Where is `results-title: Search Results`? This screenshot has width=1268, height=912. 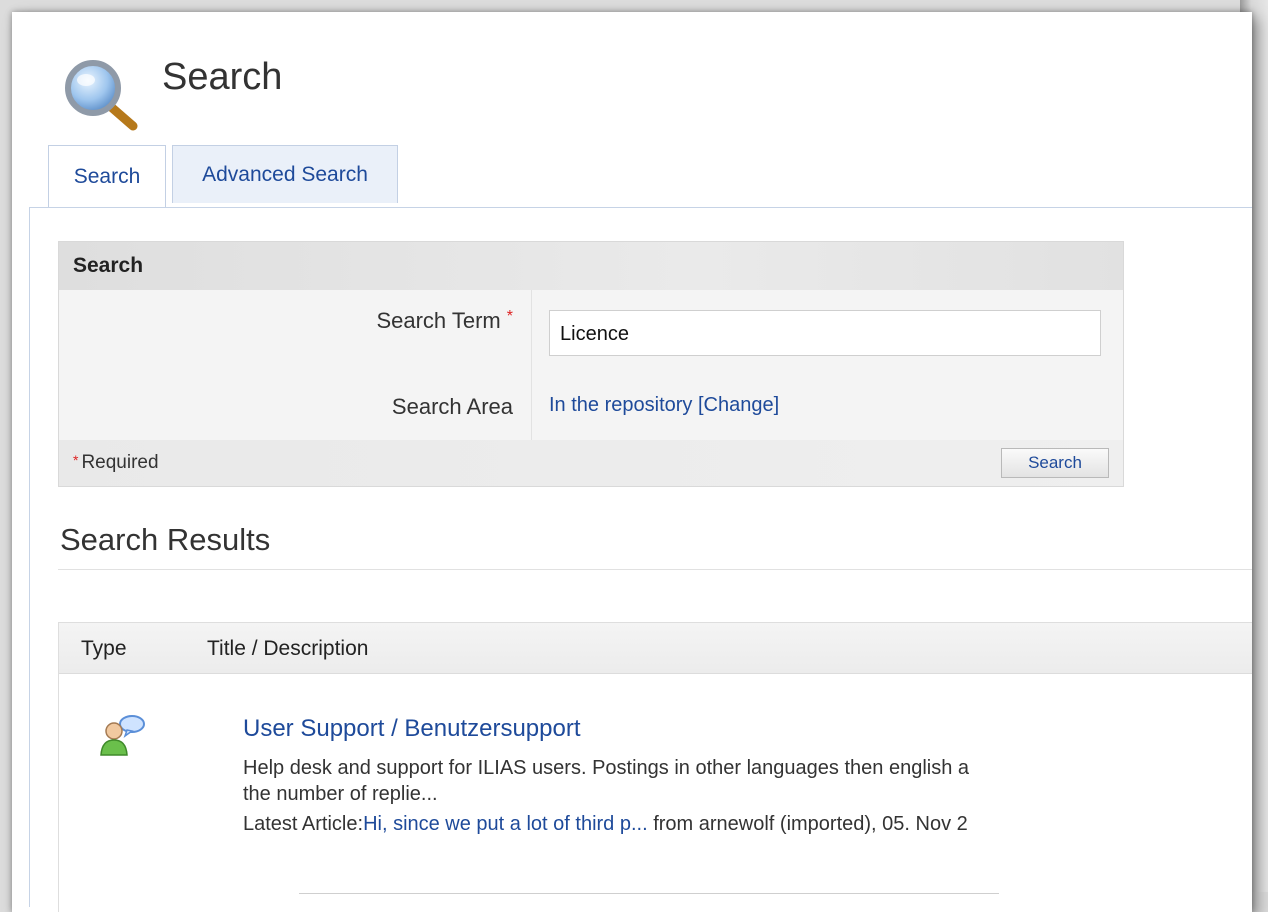 results-title: Search Results is located at coordinates (165, 539).